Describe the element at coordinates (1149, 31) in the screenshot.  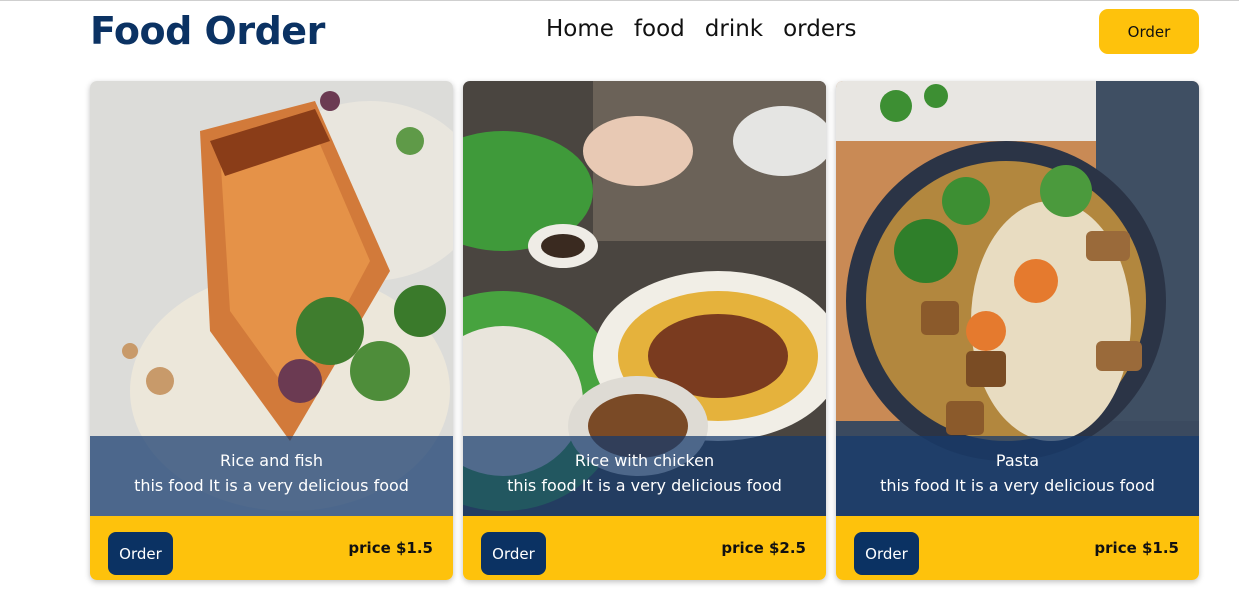
I see `header-order-button: Order` at that location.